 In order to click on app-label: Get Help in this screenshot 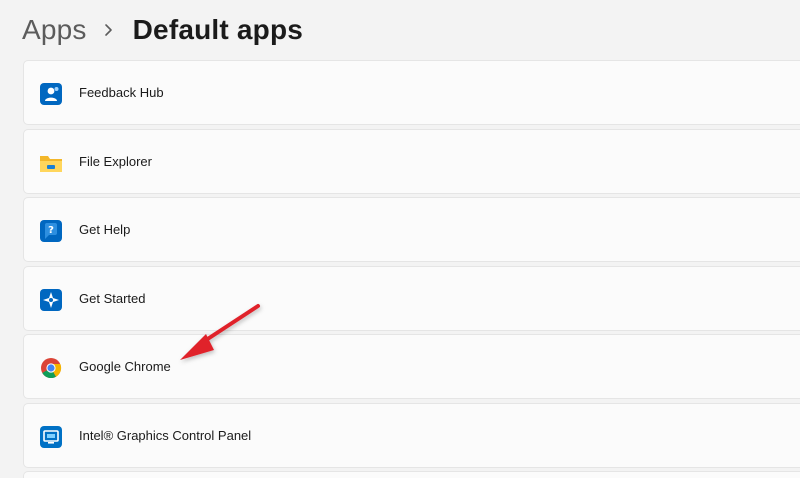, I will do `click(105, 229)`.